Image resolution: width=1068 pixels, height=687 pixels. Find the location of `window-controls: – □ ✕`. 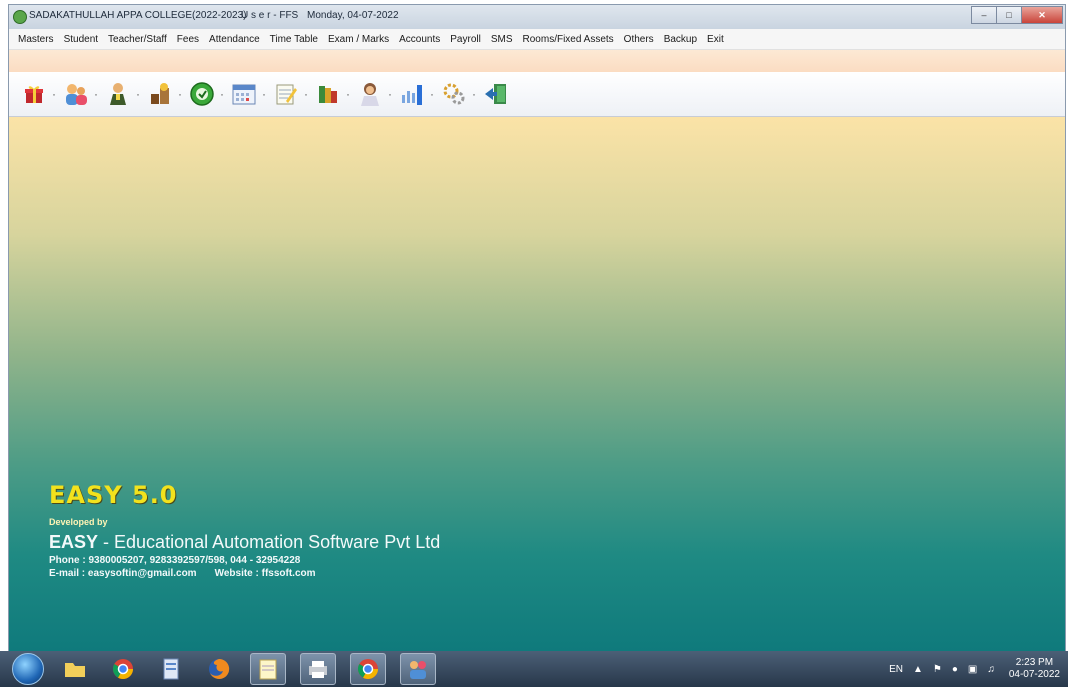

window-controls: – □ ✕ is located at coordinates (1017, 15).